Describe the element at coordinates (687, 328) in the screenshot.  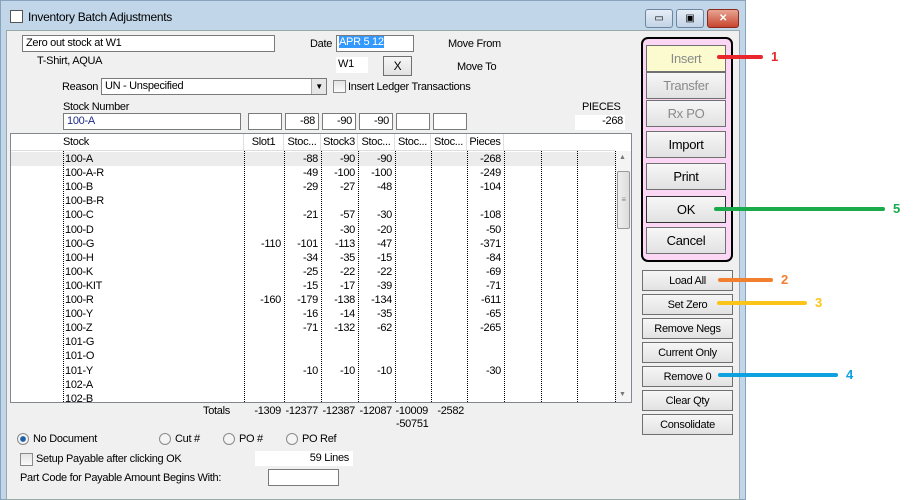
I see `tool-button-remove-negs: Remove Negs` at that location.